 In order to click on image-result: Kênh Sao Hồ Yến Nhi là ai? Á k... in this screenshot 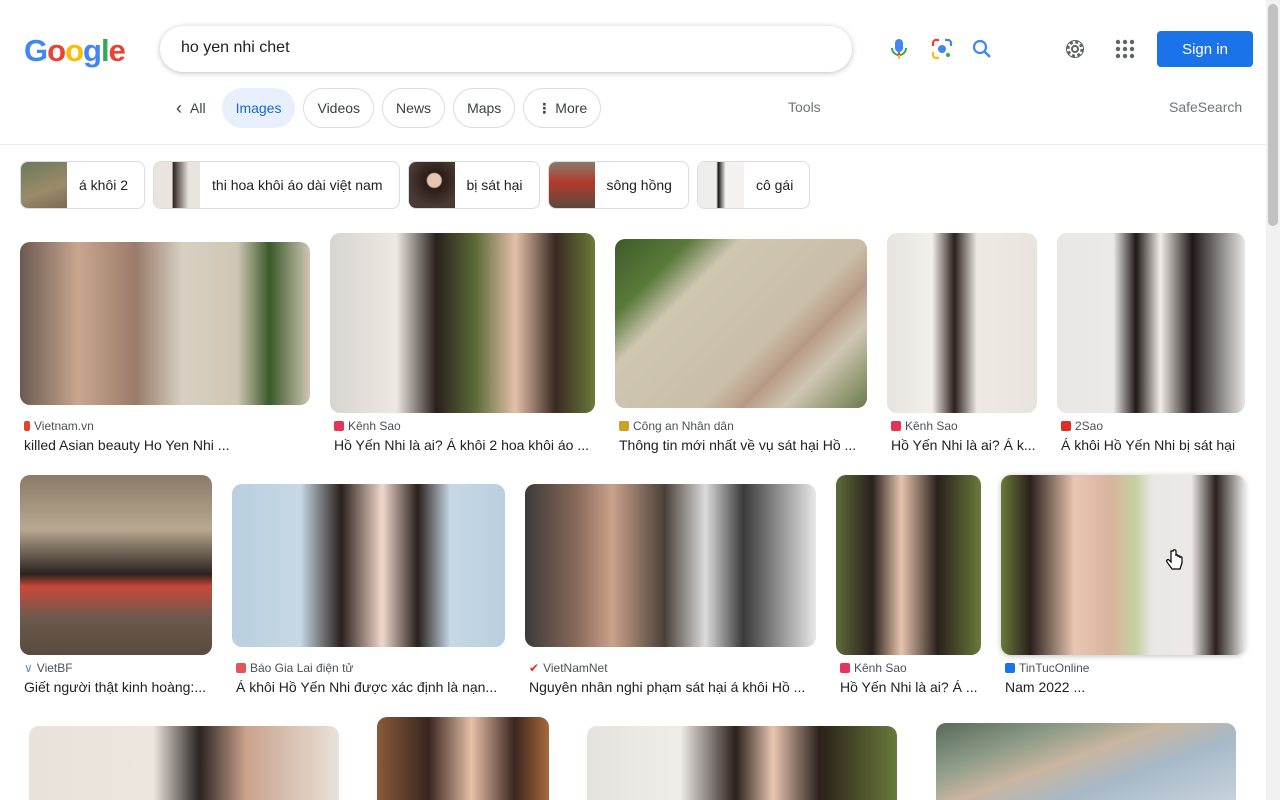, I will do `click(962, 345)`.